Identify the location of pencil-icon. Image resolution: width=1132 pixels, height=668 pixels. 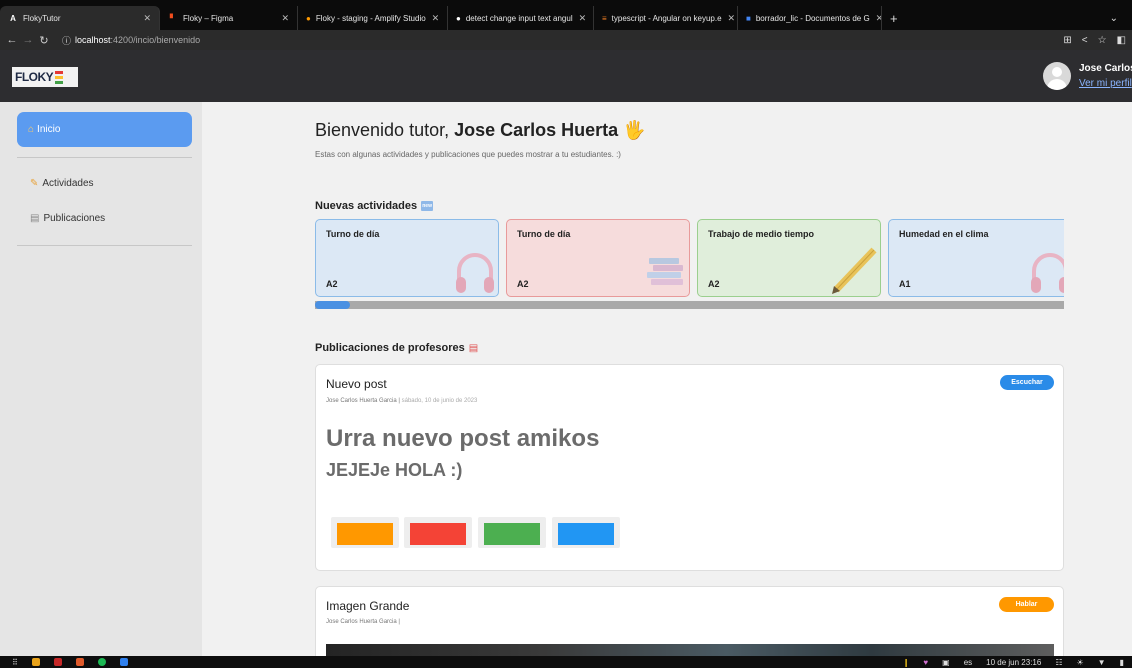
(854, 270).